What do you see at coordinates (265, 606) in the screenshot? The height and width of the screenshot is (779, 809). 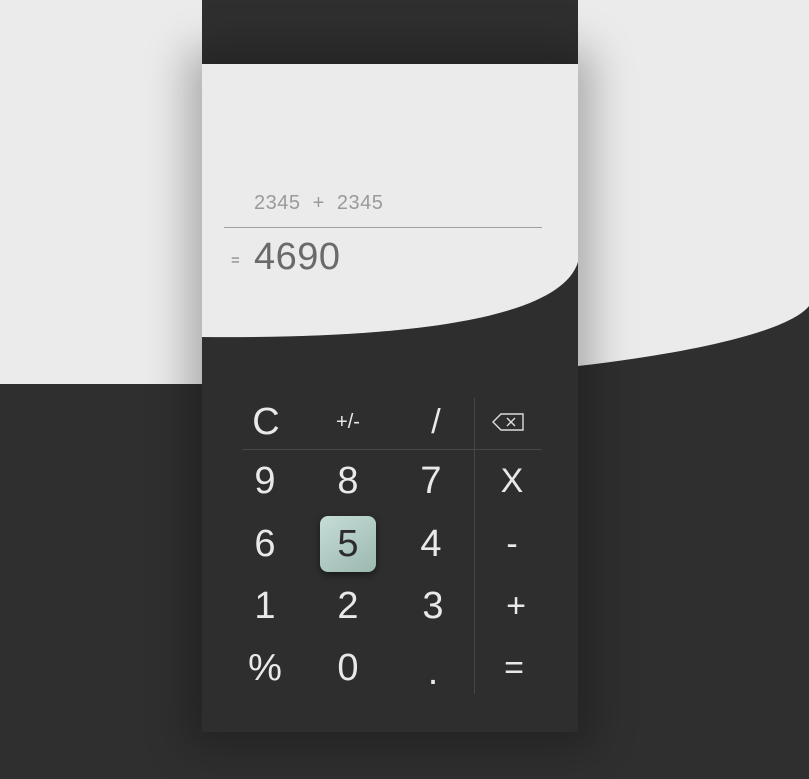 I see `digit-1-button: 1` at bounding box center [265, 606].